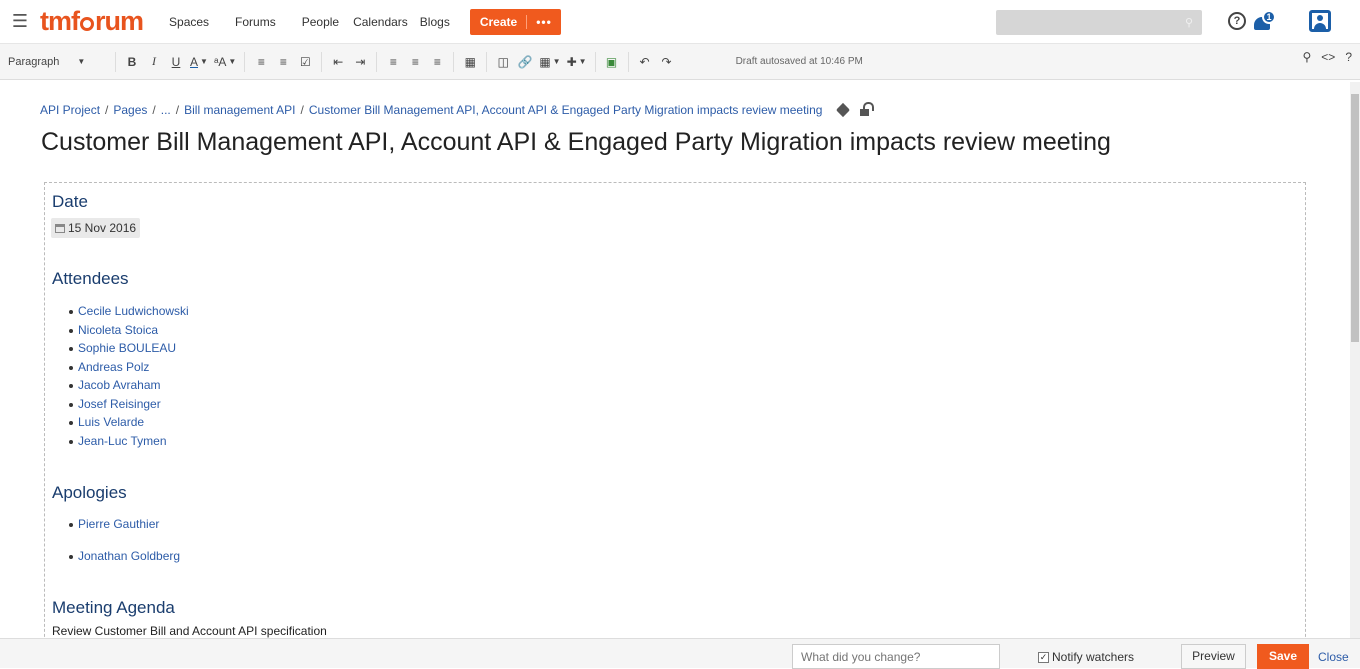  I want to click on editor-footer: ✓ Notify watchers Preview Save Close, so click(680, 653).